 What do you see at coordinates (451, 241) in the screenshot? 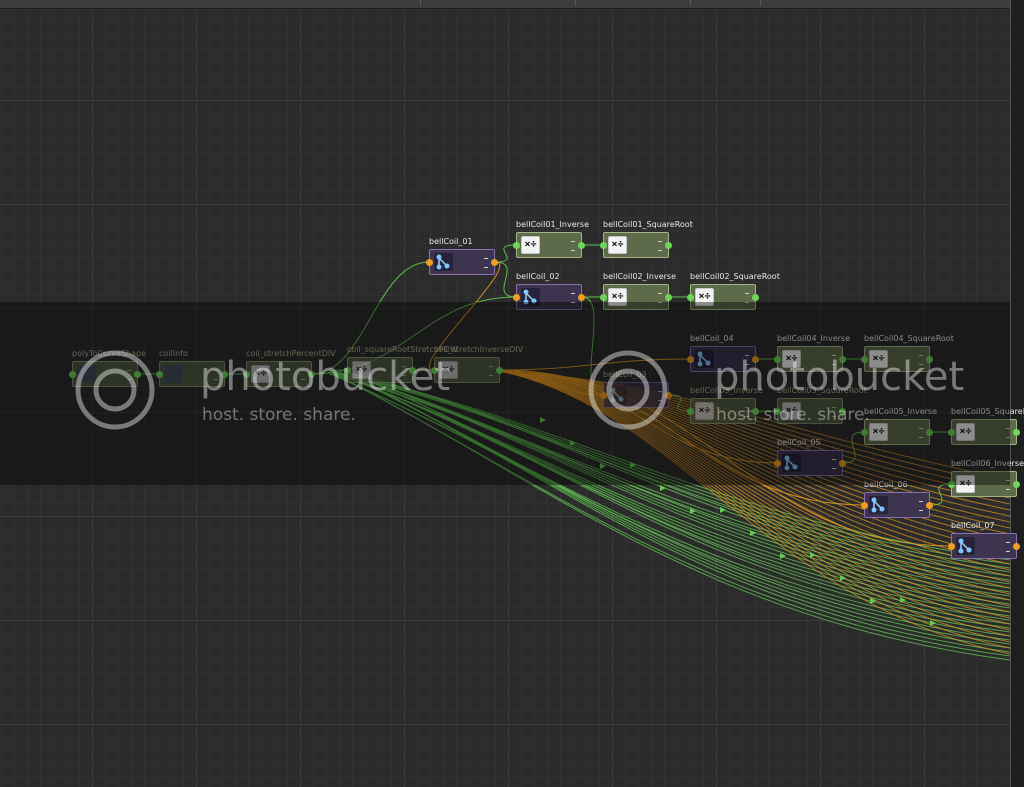
I see `node-label: bellCoil_01` at bounding box center [451, 241].